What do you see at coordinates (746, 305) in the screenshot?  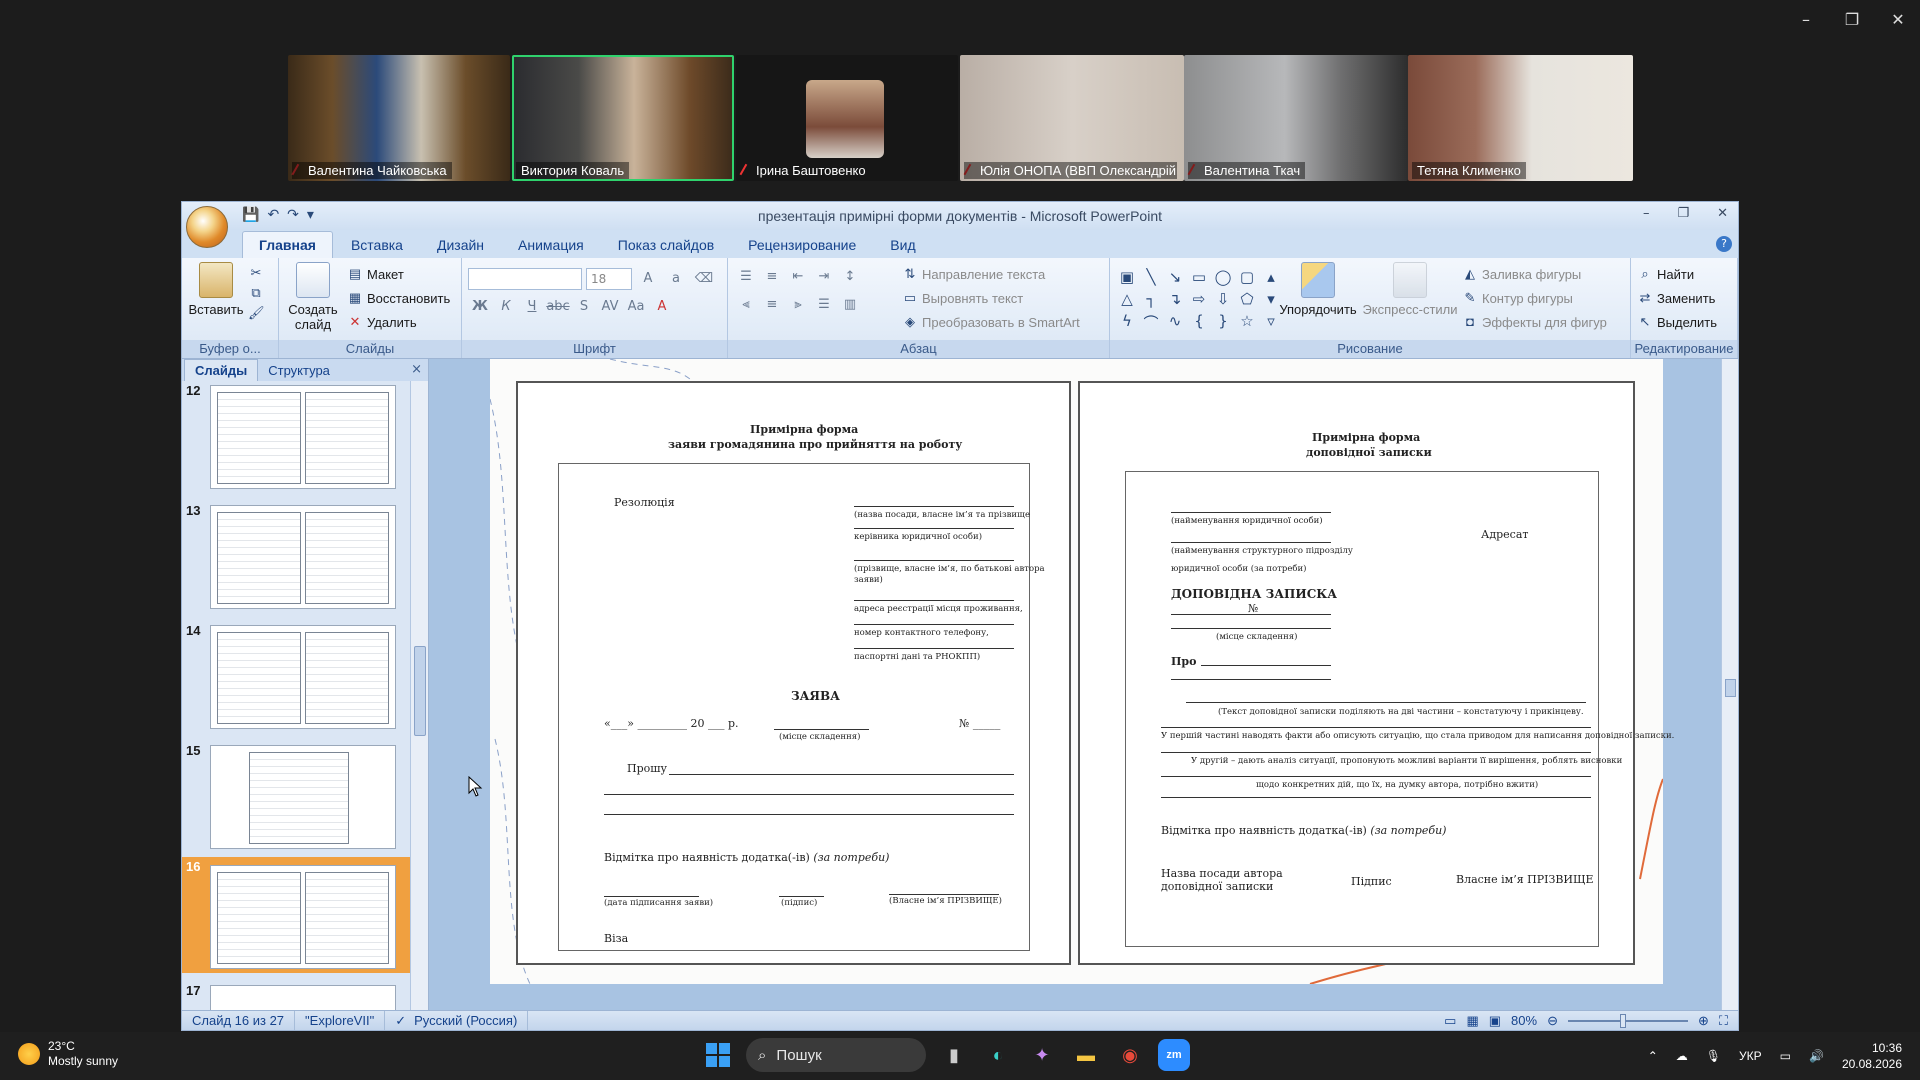 I see `align-left-icon: ⫷` at bounding box center [746, 305].